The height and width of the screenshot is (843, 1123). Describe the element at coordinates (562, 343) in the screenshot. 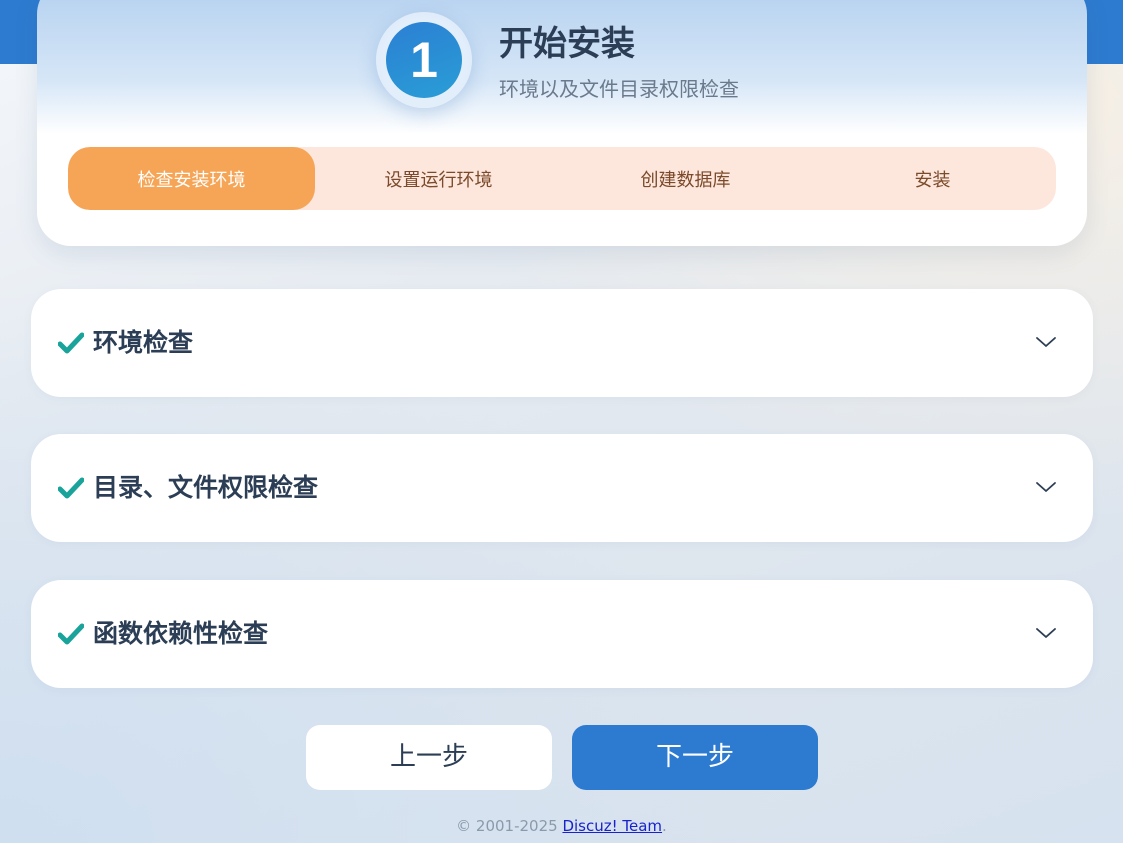

I see `section-environment-check: 环境检查` at that location.